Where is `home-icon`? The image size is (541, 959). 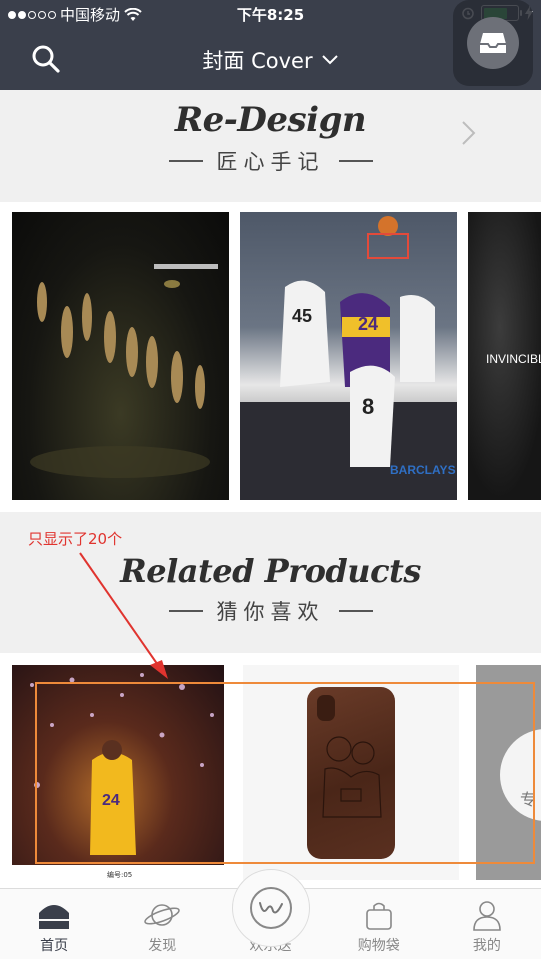 home-icon is located at coordinates (54, 917).